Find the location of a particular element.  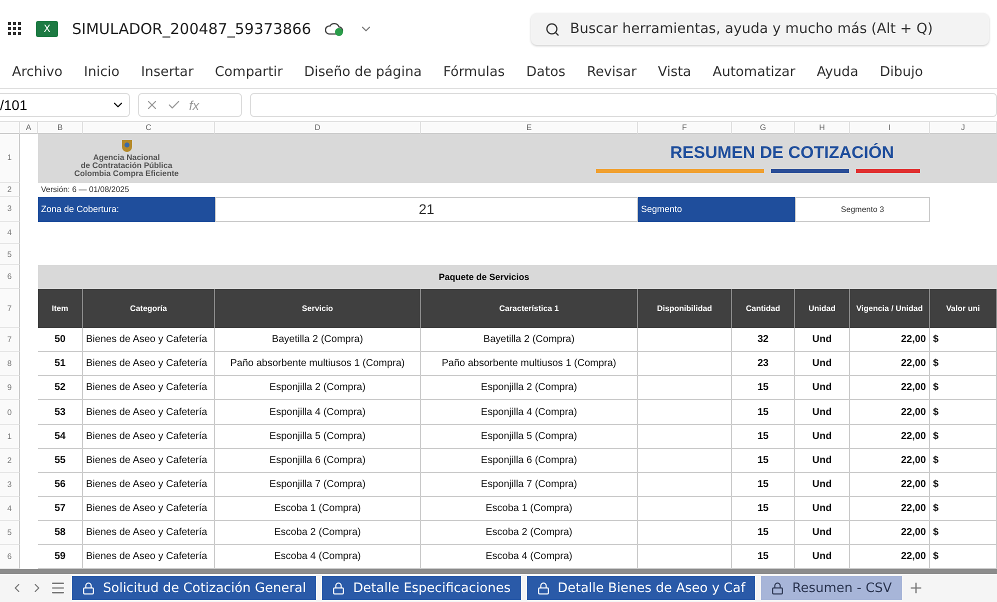

column-heading: Valor uni is located at coordinates (963, 308).